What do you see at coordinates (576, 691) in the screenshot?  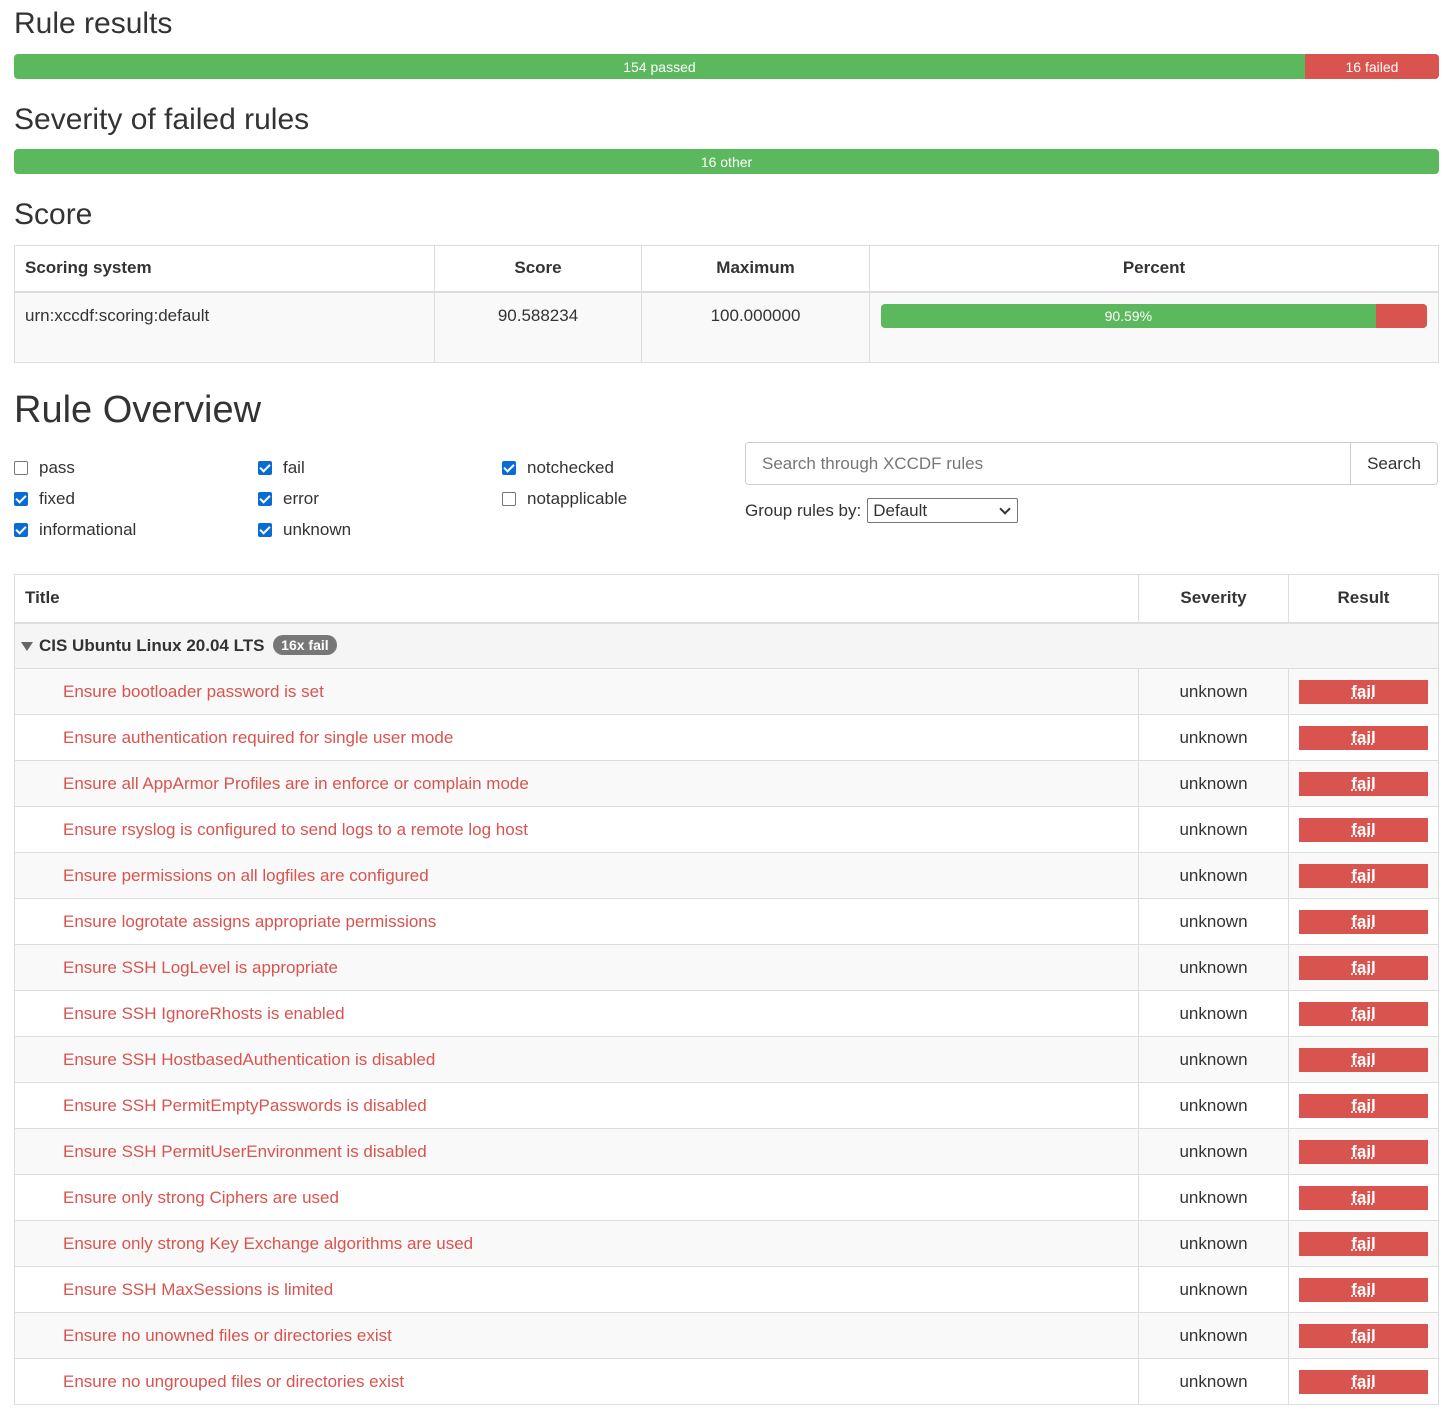 I see `rule-title-link: Ensure bootloader password is set` at bounding box center [576, 691].